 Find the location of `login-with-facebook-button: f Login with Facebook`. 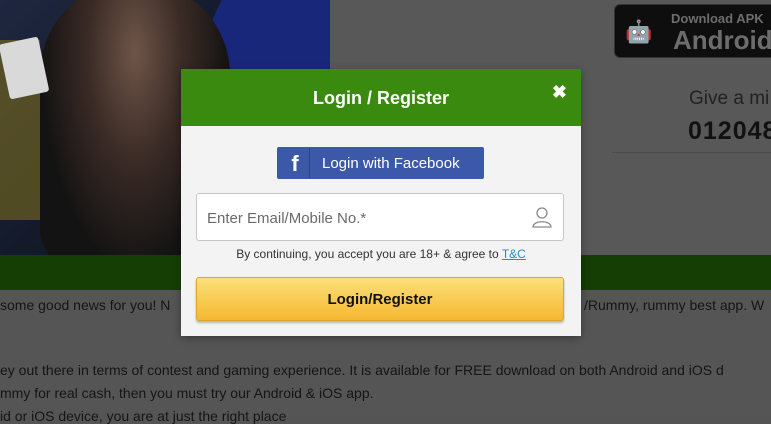

login-with-facebook-button: f Login with Facebook is located at coordinates (380, 163).